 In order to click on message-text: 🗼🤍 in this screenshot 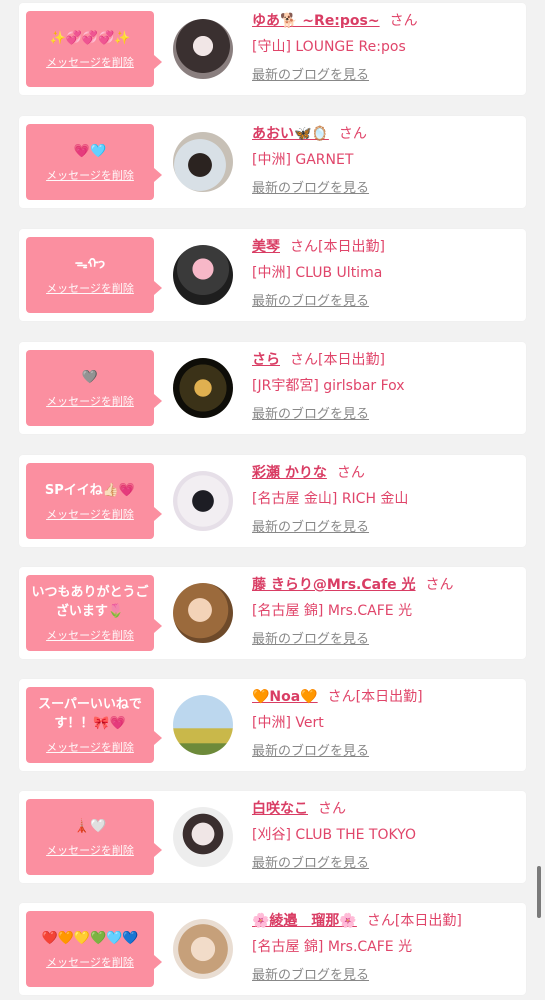, I will do `click(90, 826)`.